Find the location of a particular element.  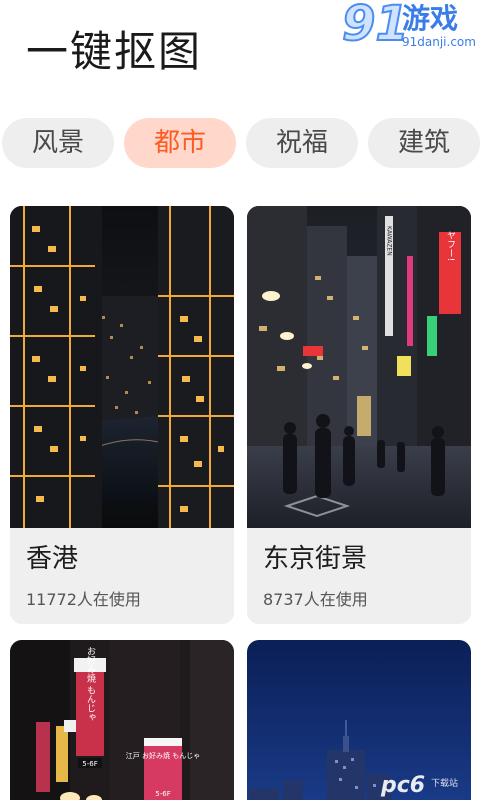

watermark-number: 91 is located at coordinates (375, 26).